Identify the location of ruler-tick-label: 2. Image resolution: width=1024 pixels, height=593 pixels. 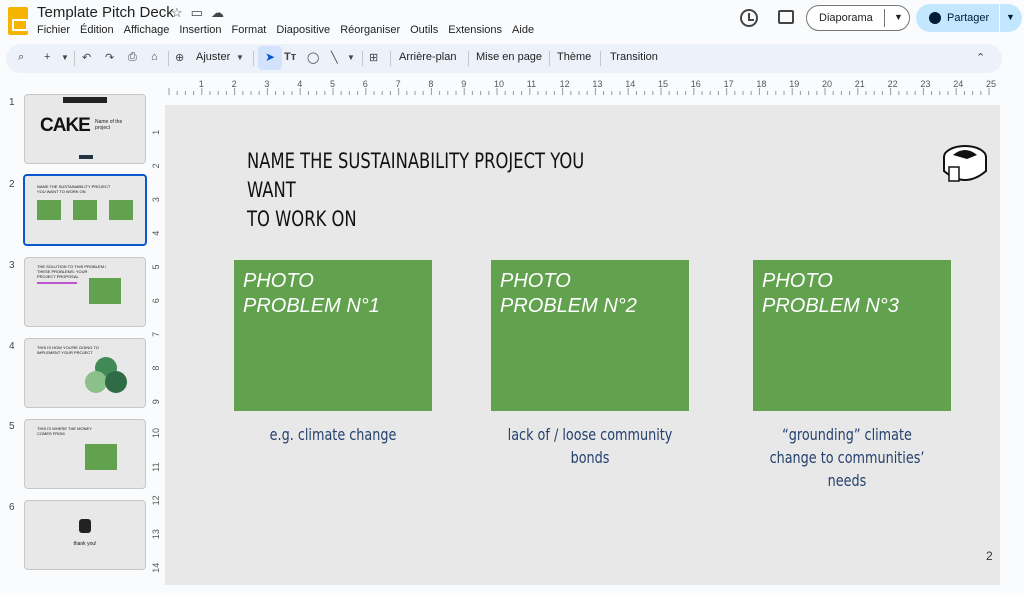
(234, 84).